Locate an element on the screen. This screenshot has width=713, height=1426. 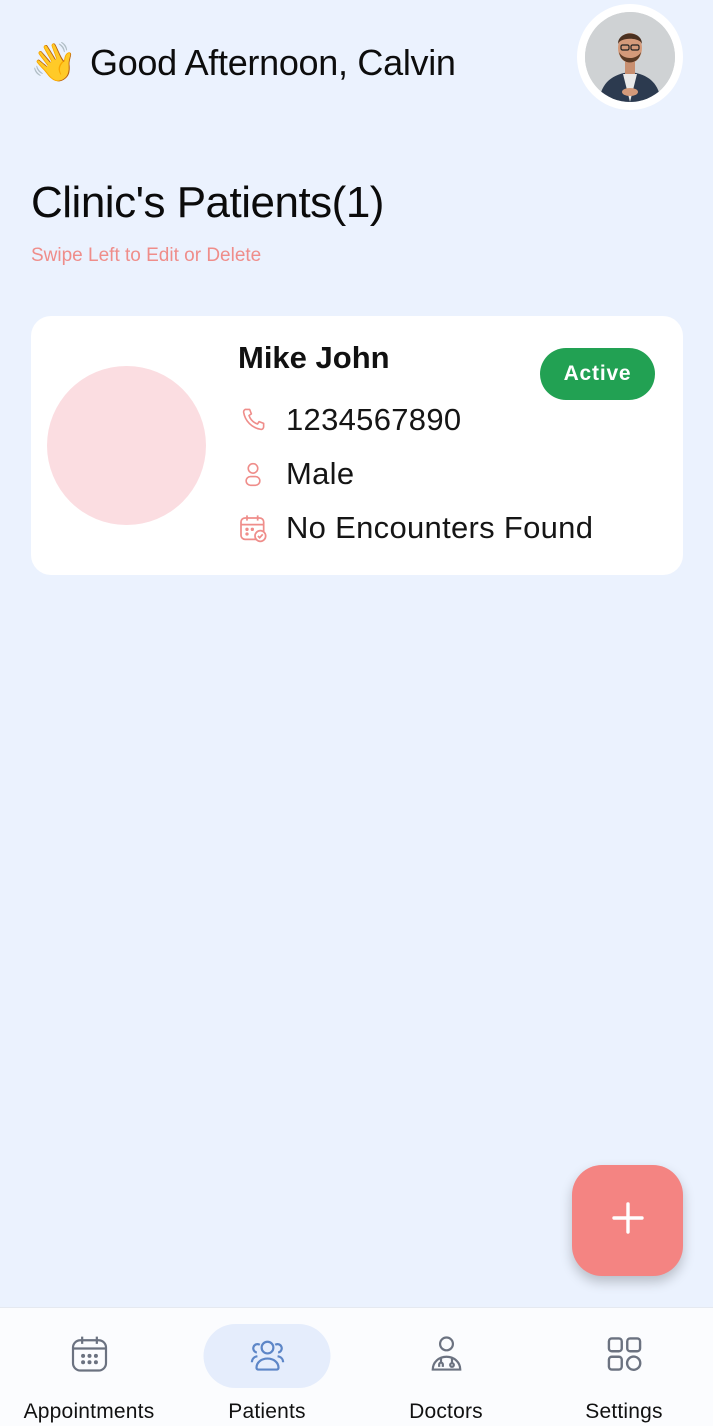
page-title: Clinic's Patients(1) is located at coordinates (207, 202).